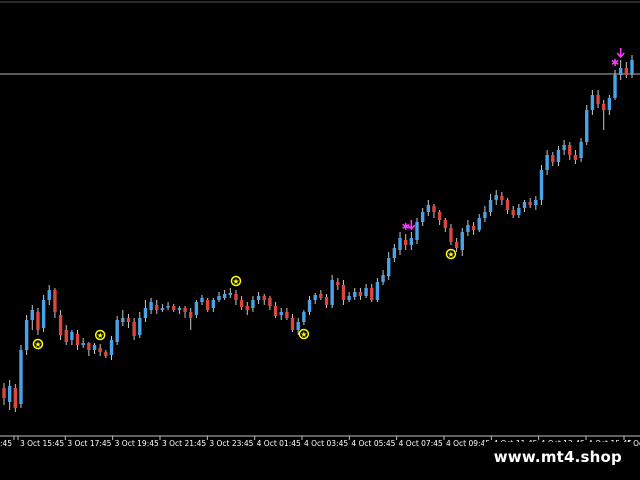 The width and height of the screenshot is (640, 480). I want to click on x-tick-label: 3 Oct 19:45, so click(137, 443).